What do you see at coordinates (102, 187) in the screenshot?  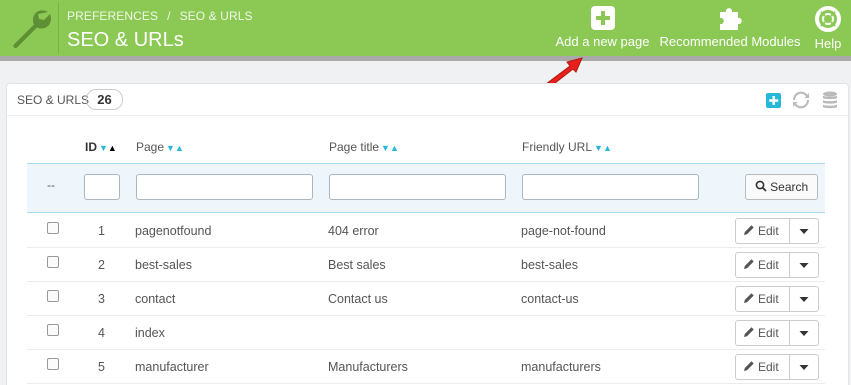 I see `filter-id-input` at bounding box center [102, 187].